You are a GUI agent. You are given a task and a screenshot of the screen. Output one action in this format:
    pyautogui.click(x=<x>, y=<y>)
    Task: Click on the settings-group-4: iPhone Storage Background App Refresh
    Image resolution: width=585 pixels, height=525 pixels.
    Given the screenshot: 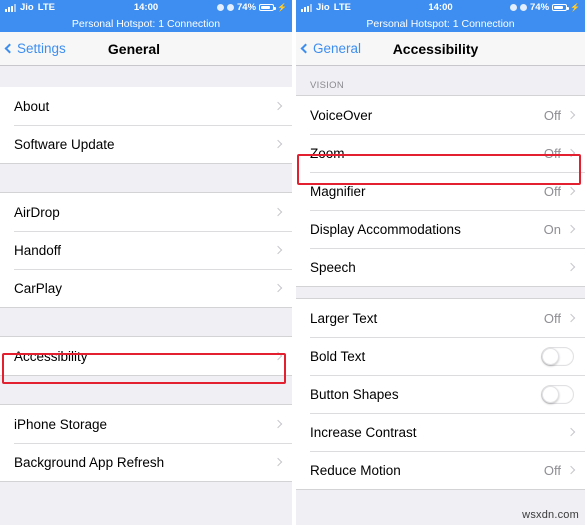 What is the action you would take?
    pyautogui.click(x=146, y=443)
    